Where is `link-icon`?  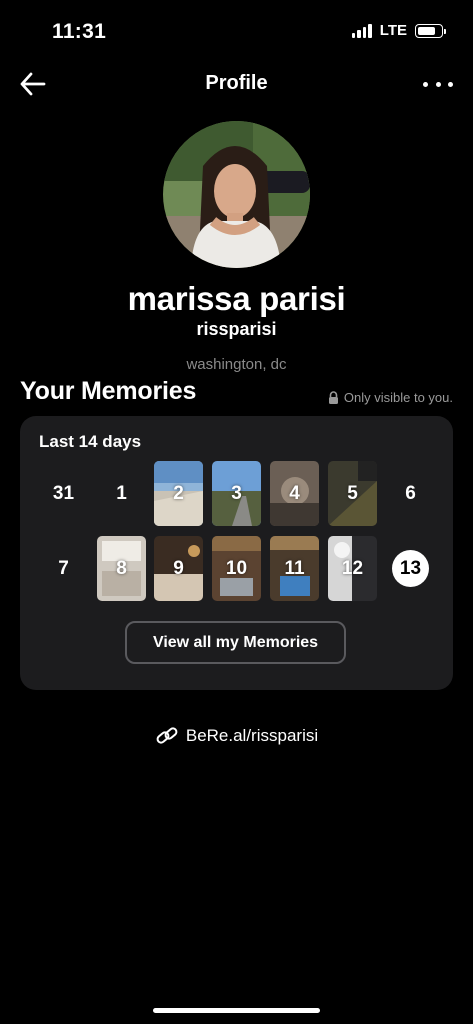 link-icon is located at coordinates (167, 735).